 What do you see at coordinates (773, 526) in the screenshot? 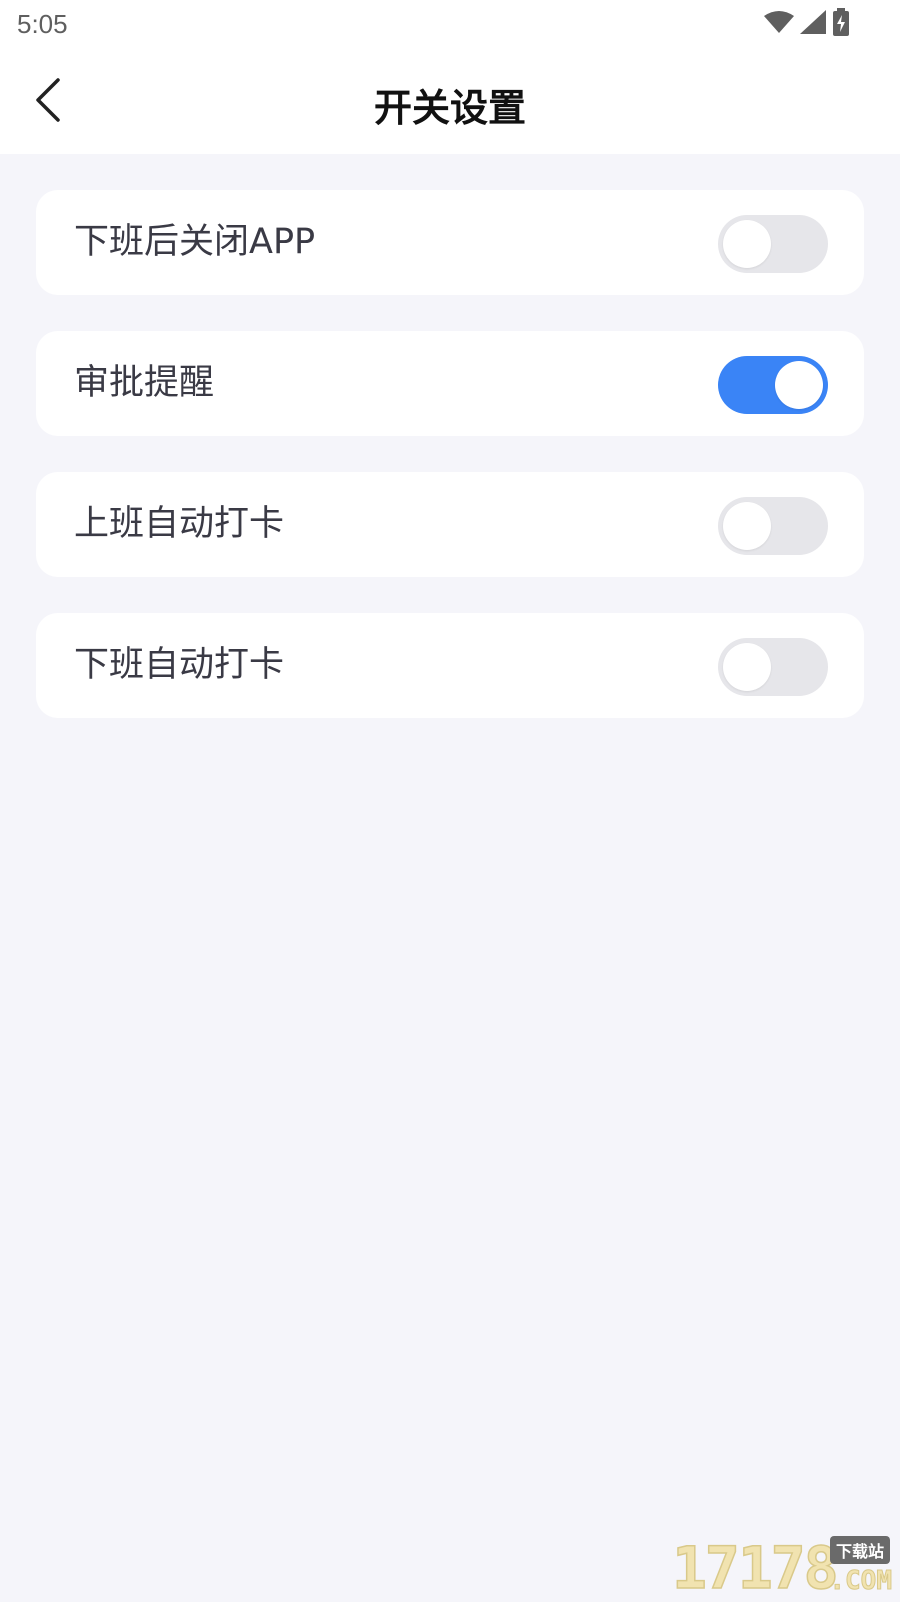
I see `auto-clock-in-toggle` at bounding box center [773, 526].